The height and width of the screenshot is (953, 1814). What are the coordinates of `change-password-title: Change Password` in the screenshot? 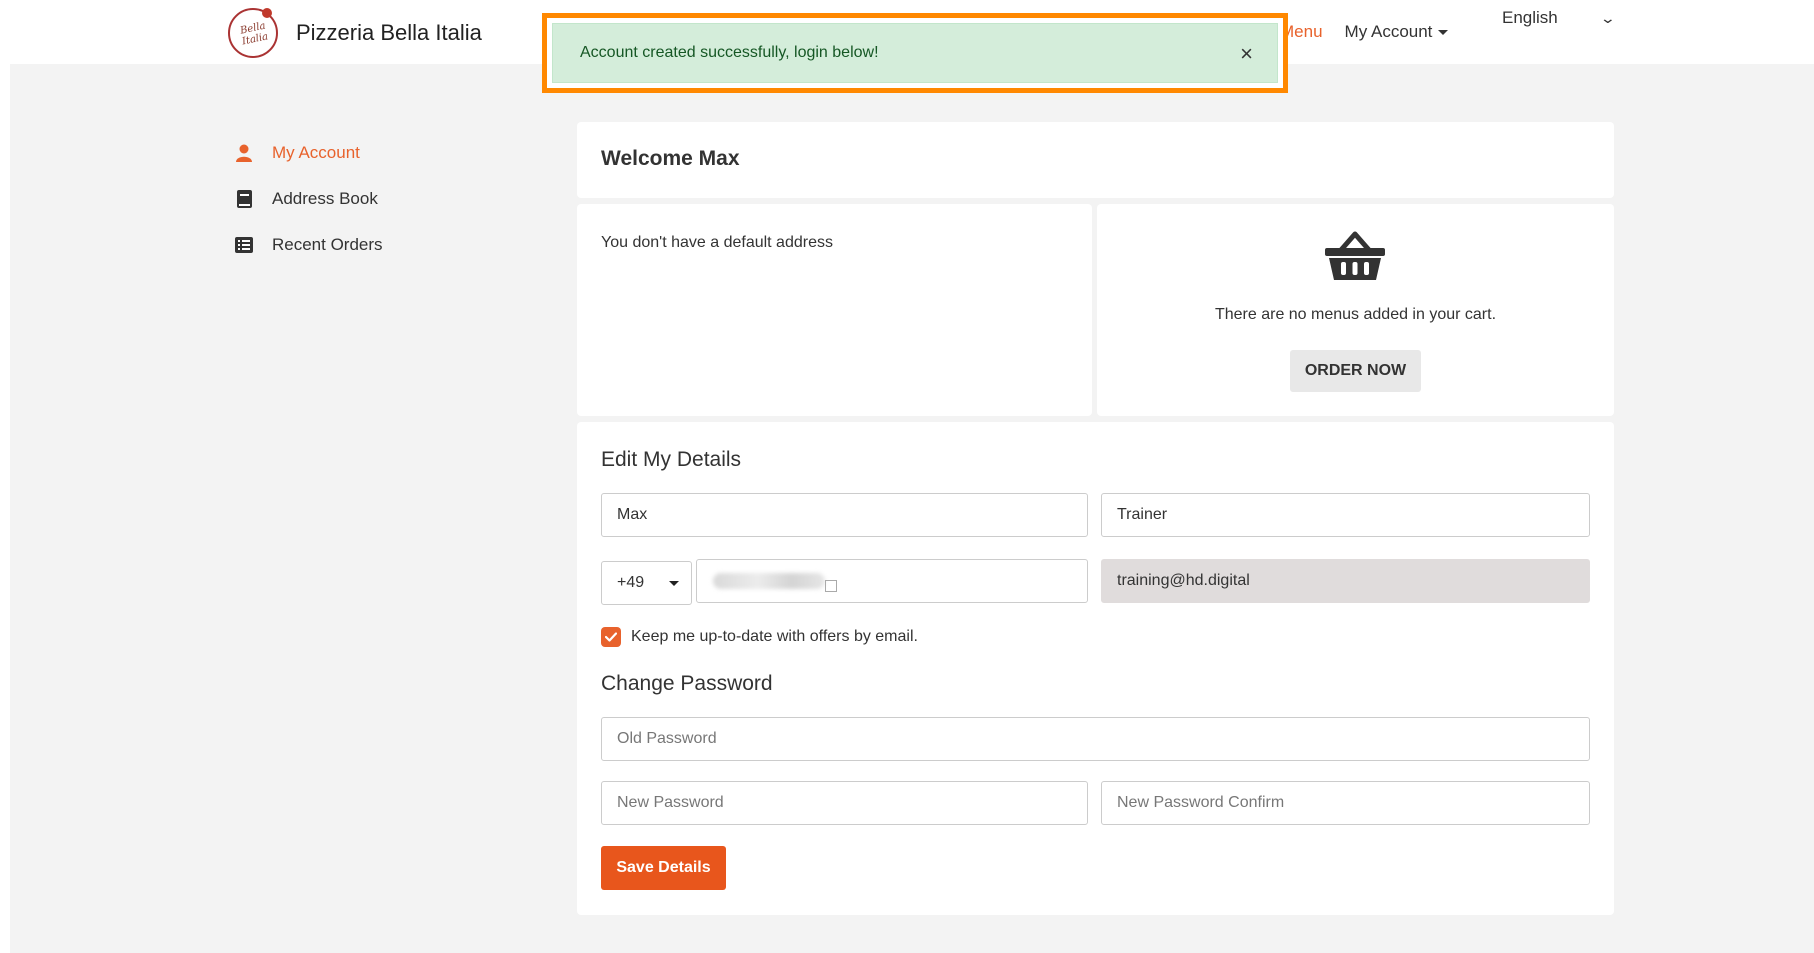 It's located at (687, 683).